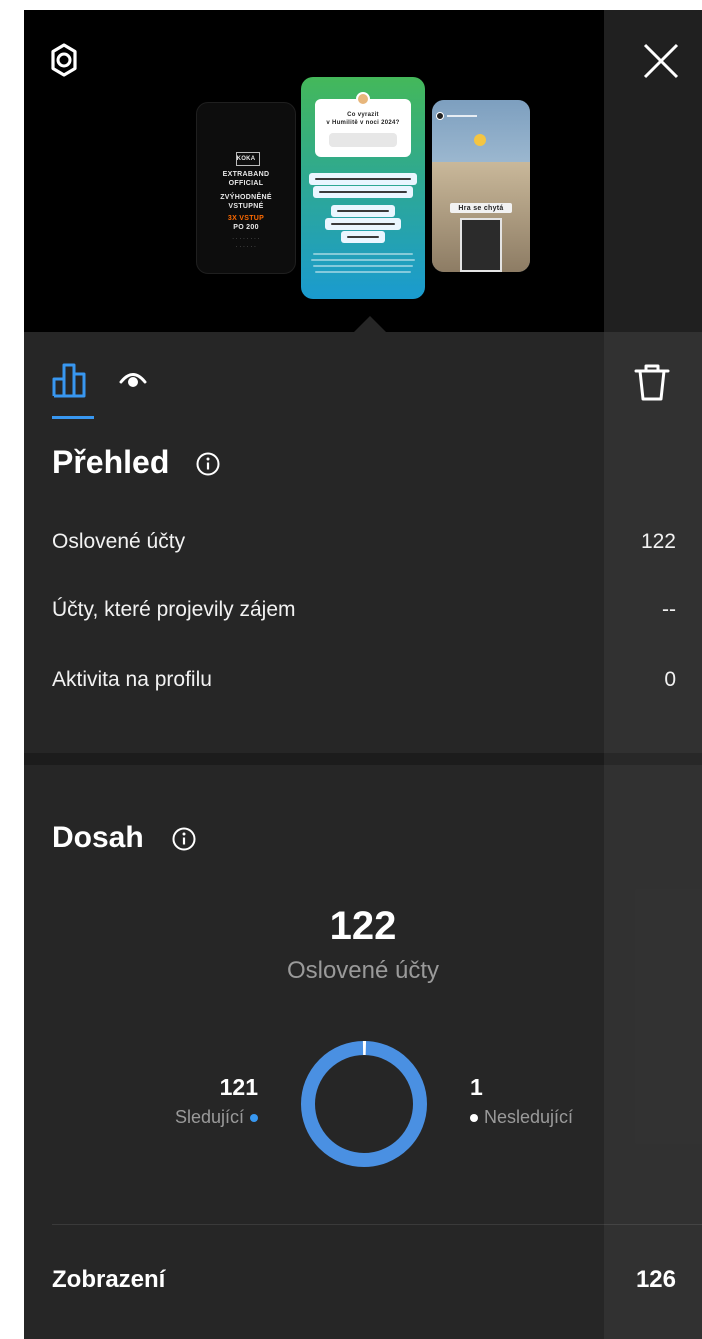  What do you see at coordinates (364, 680) in the screenshot?
I see `overview-row-profile-activity: Aktivita na profilu 0` at bounding box center [364, 680].